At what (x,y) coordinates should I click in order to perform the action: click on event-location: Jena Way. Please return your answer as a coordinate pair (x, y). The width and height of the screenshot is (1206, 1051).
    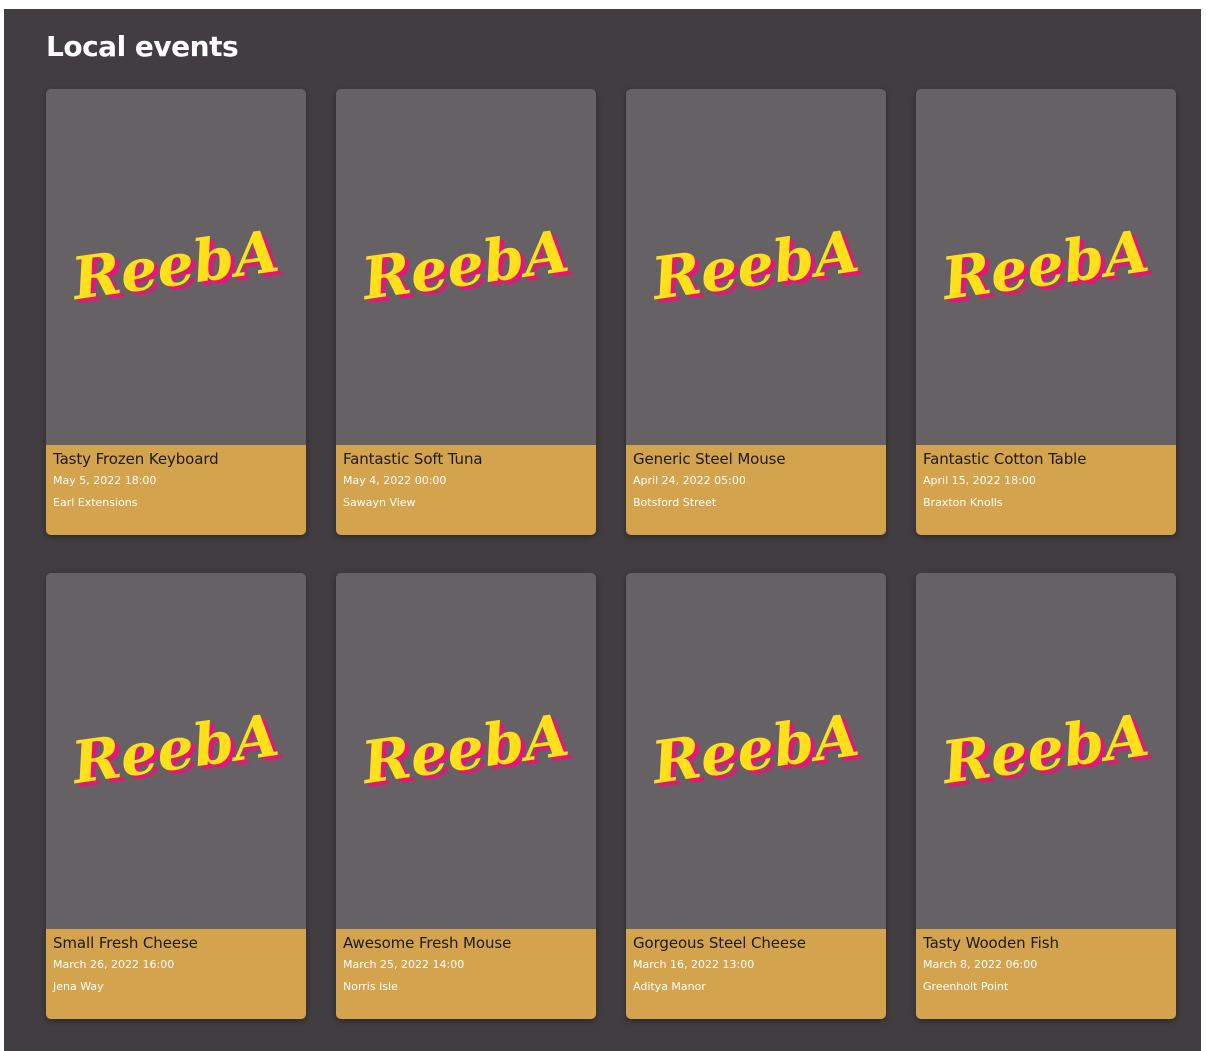
    Looking at the image, I should click on (78, 986).